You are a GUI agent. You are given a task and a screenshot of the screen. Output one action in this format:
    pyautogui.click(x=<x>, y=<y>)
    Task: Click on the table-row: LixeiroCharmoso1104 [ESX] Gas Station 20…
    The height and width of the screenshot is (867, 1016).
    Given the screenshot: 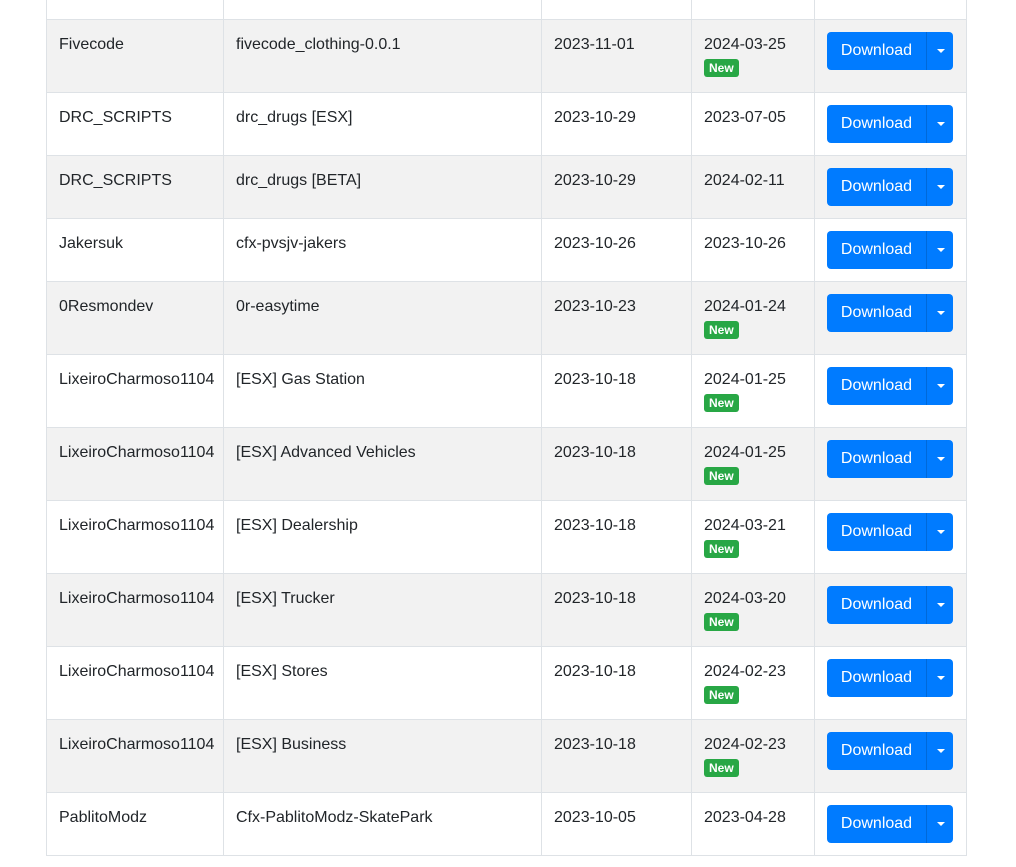 What is the action you would take?
    pyautogui.click(x=506, y=391)
    